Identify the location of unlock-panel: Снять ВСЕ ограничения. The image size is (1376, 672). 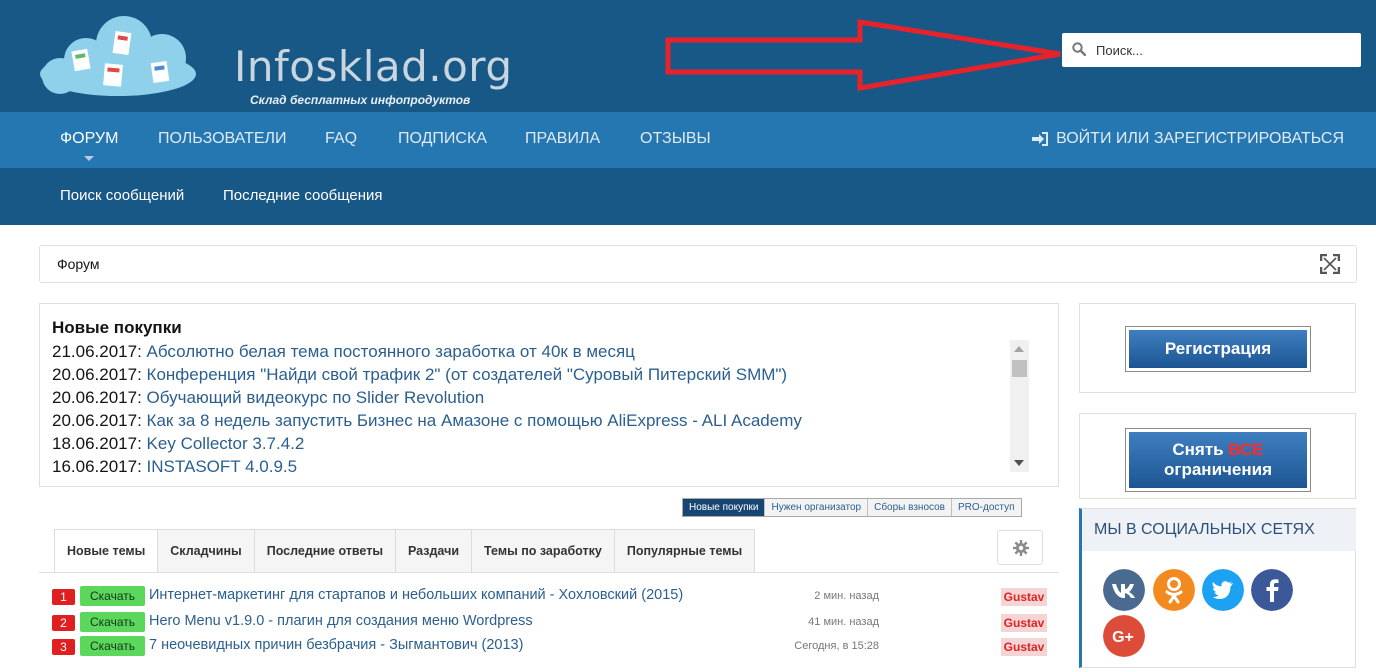
(1217, 456).